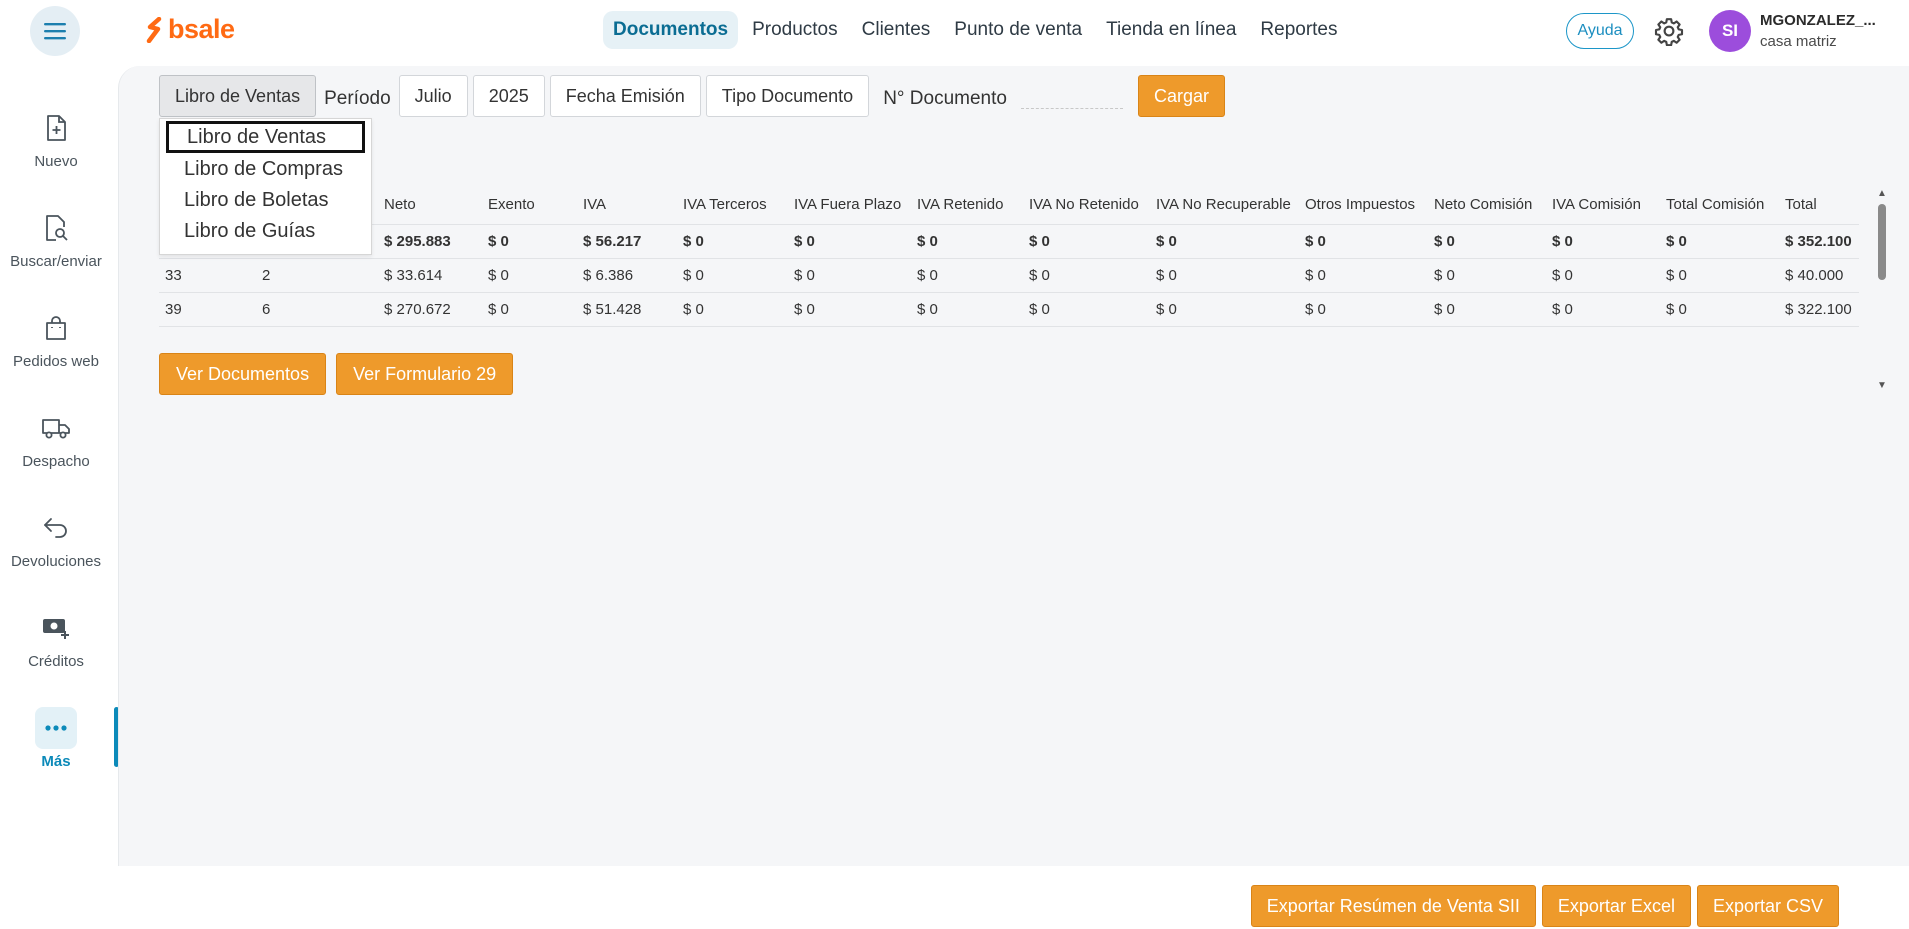 The image size is (1909, 929). I want to click on help-button: Ayuda, so click(1600, 31).